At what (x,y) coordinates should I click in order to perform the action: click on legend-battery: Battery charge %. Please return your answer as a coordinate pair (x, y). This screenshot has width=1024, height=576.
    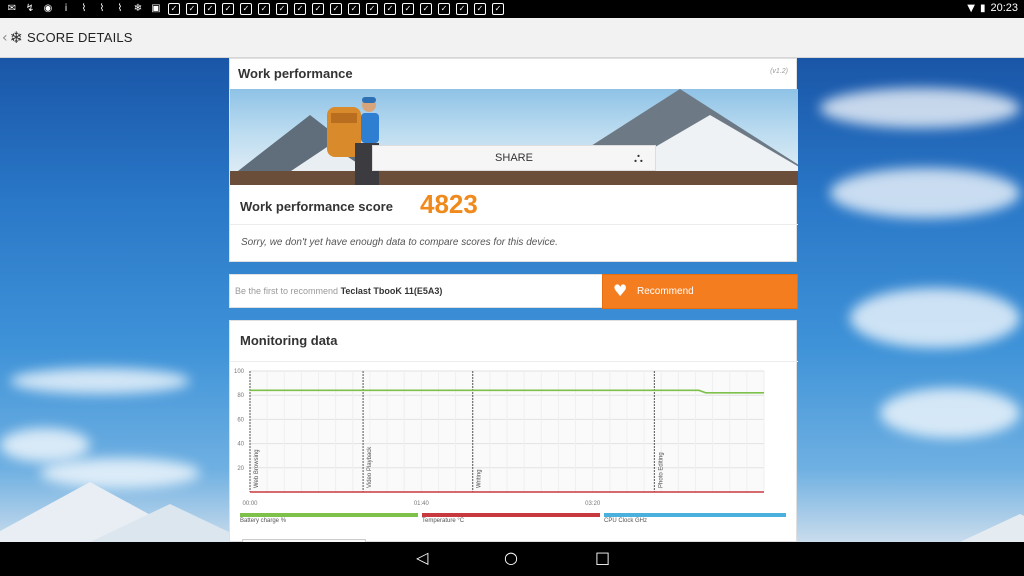
    Looking at the image, I should click on (329, 520).